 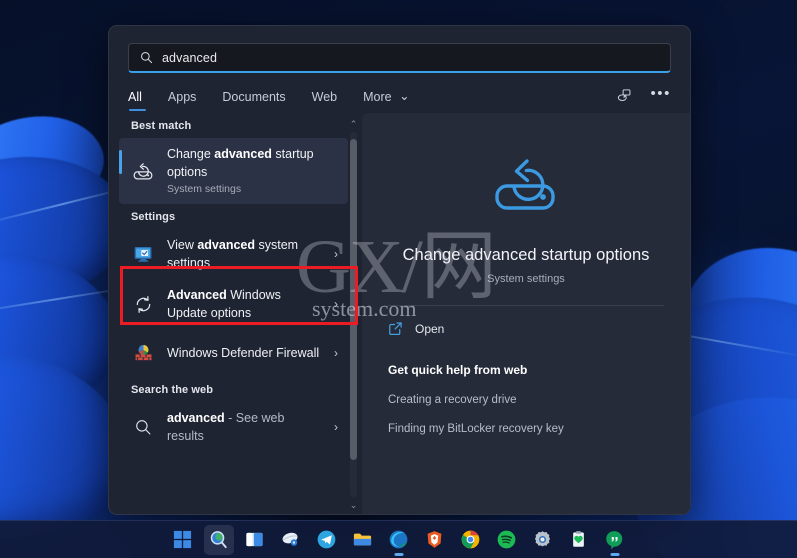 I want to click on settings-gear-icon, so click(x=542, y=539).